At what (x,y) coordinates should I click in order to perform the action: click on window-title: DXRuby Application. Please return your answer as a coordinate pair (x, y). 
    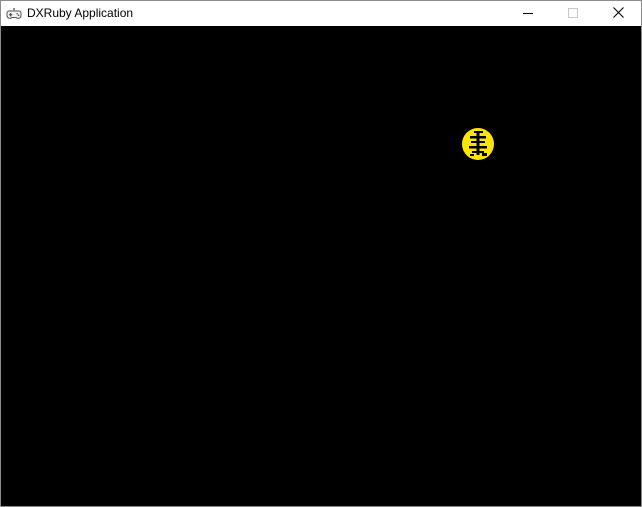
    Looking at the image, I should click on (80, 13).